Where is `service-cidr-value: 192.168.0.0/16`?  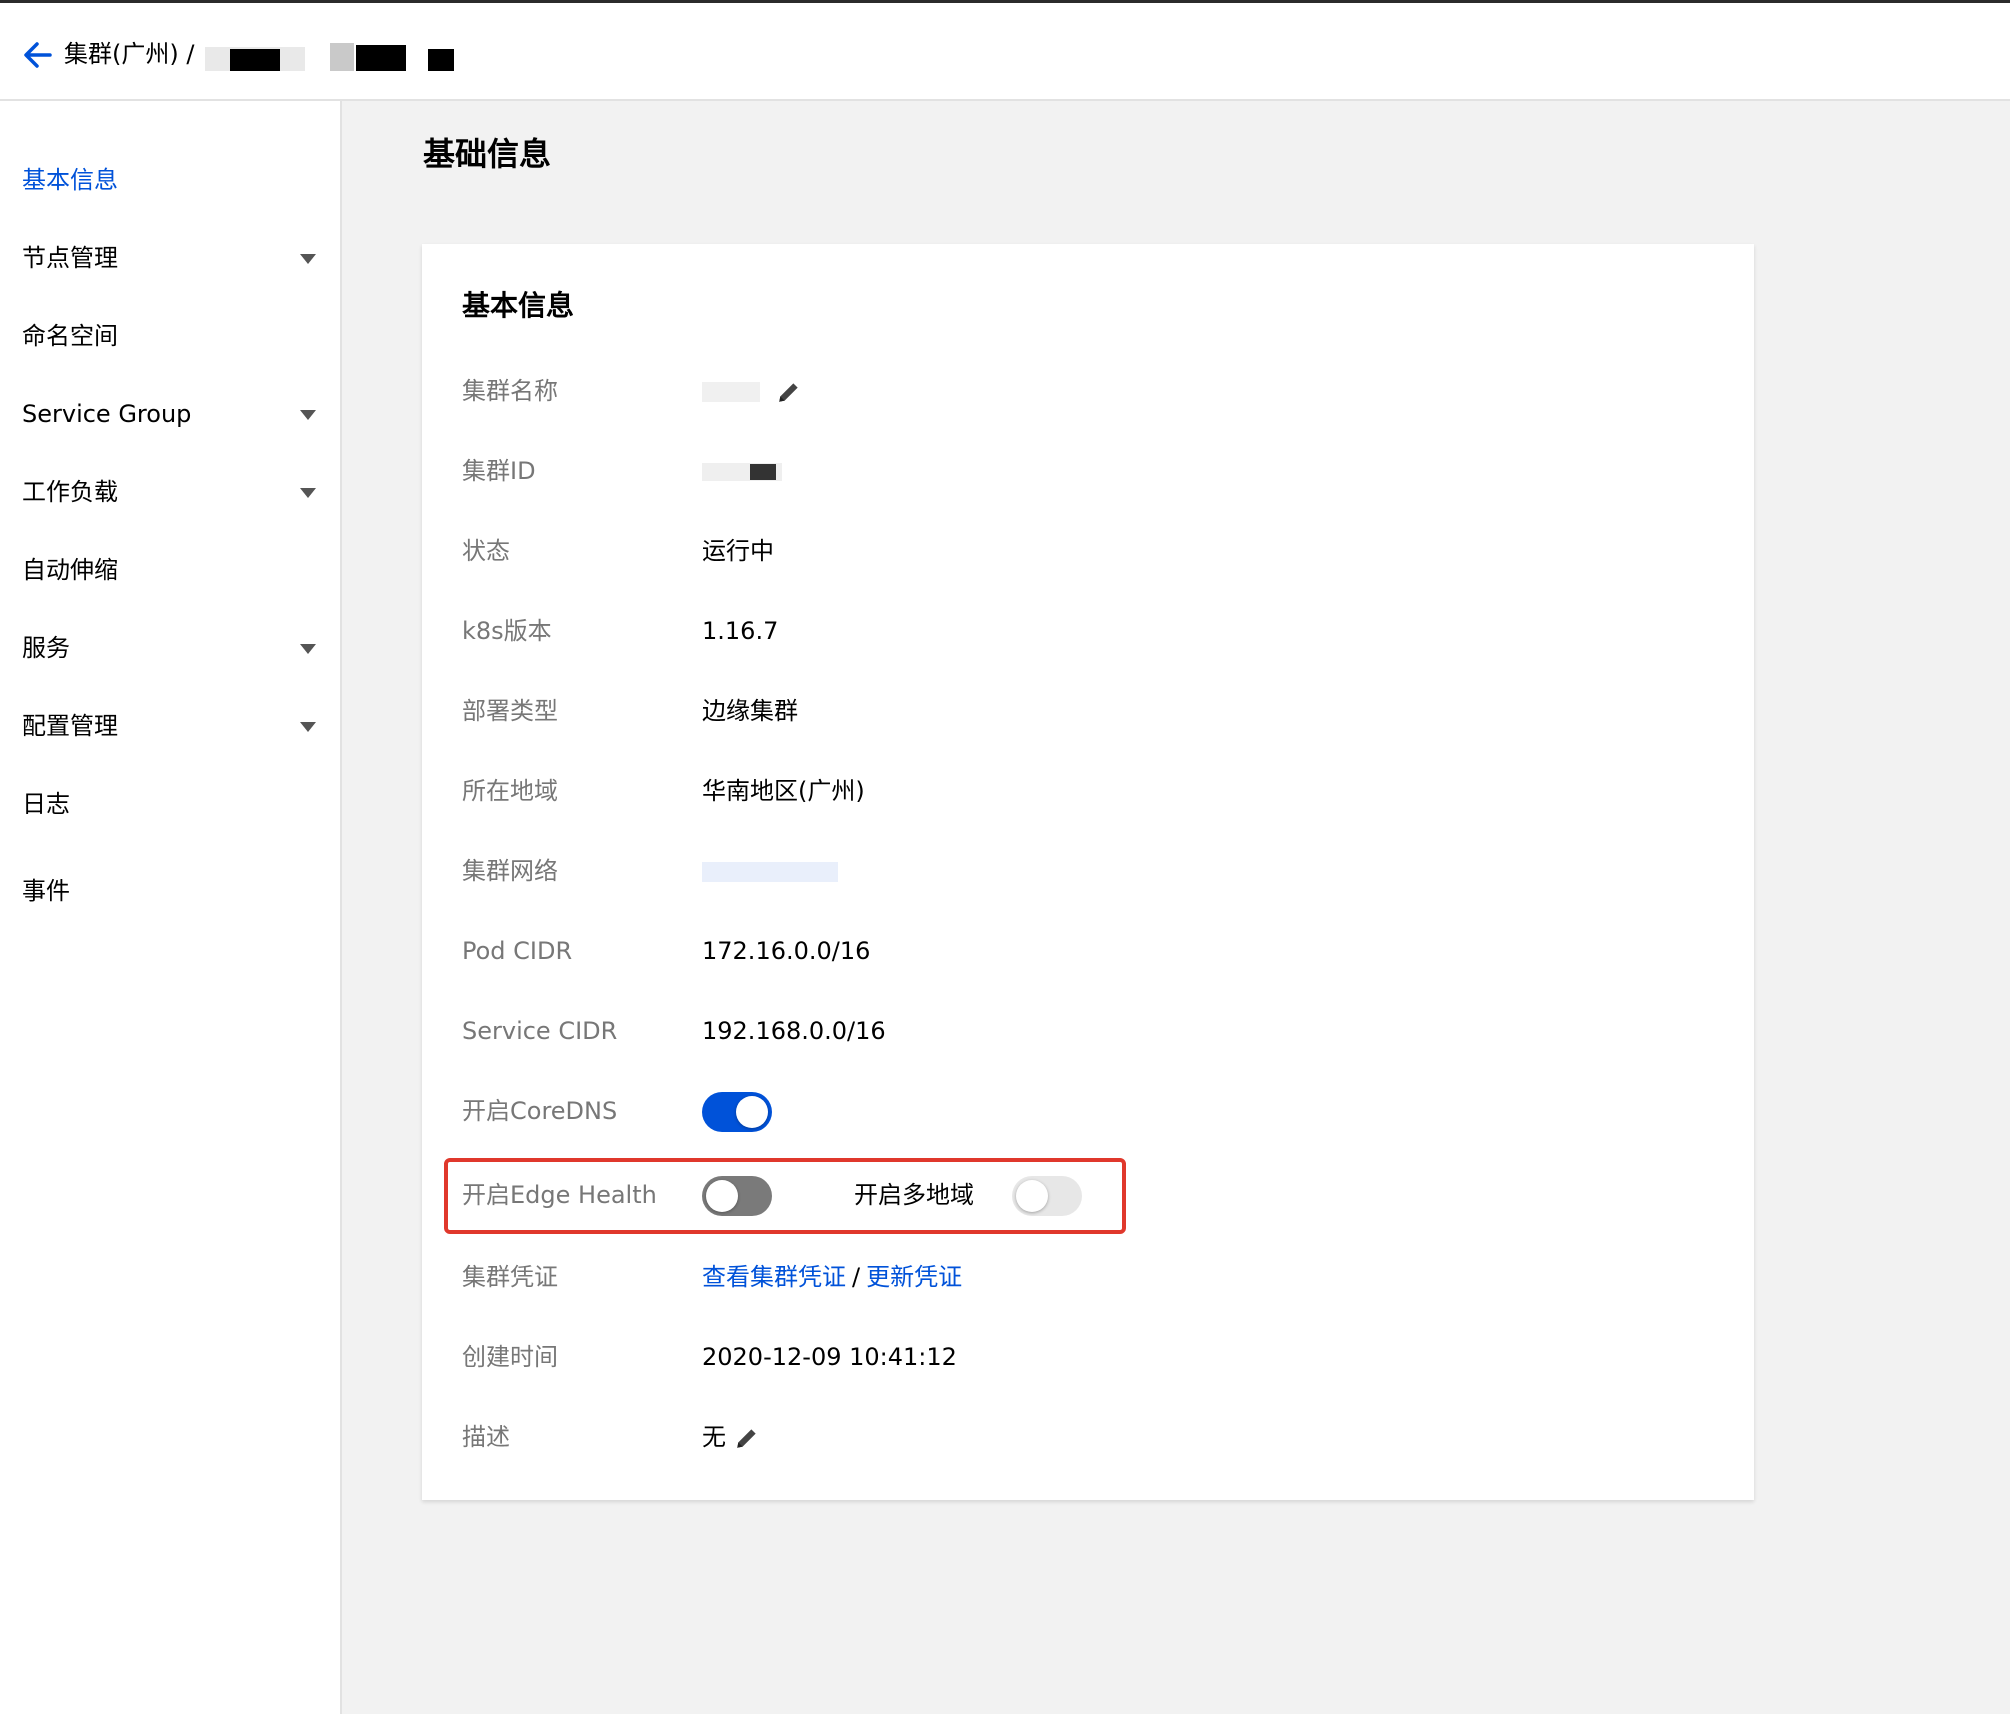 service-cidr-value: 192.168.0.0/16 is located at coordinates (794, 1031).